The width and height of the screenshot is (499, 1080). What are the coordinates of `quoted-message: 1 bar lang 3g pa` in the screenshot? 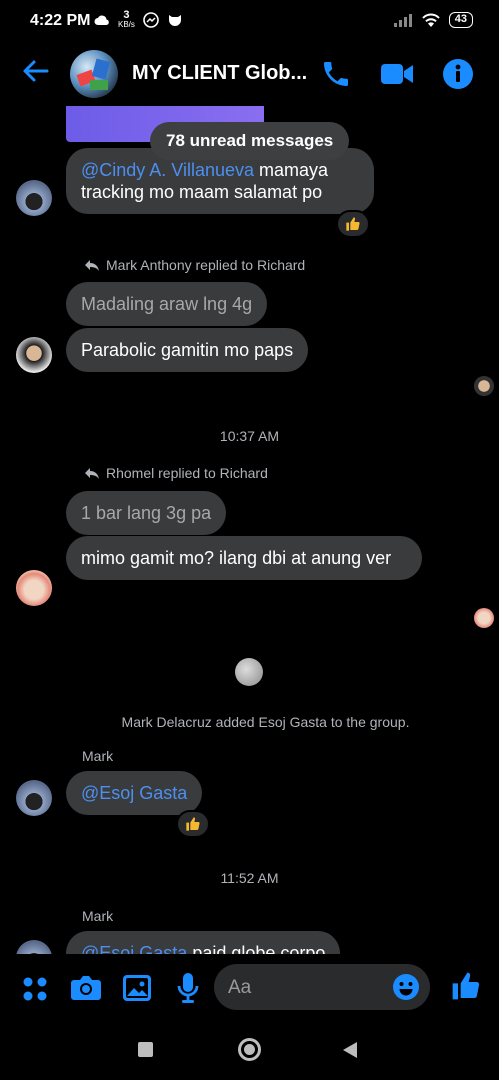 It's located at (146, 513).